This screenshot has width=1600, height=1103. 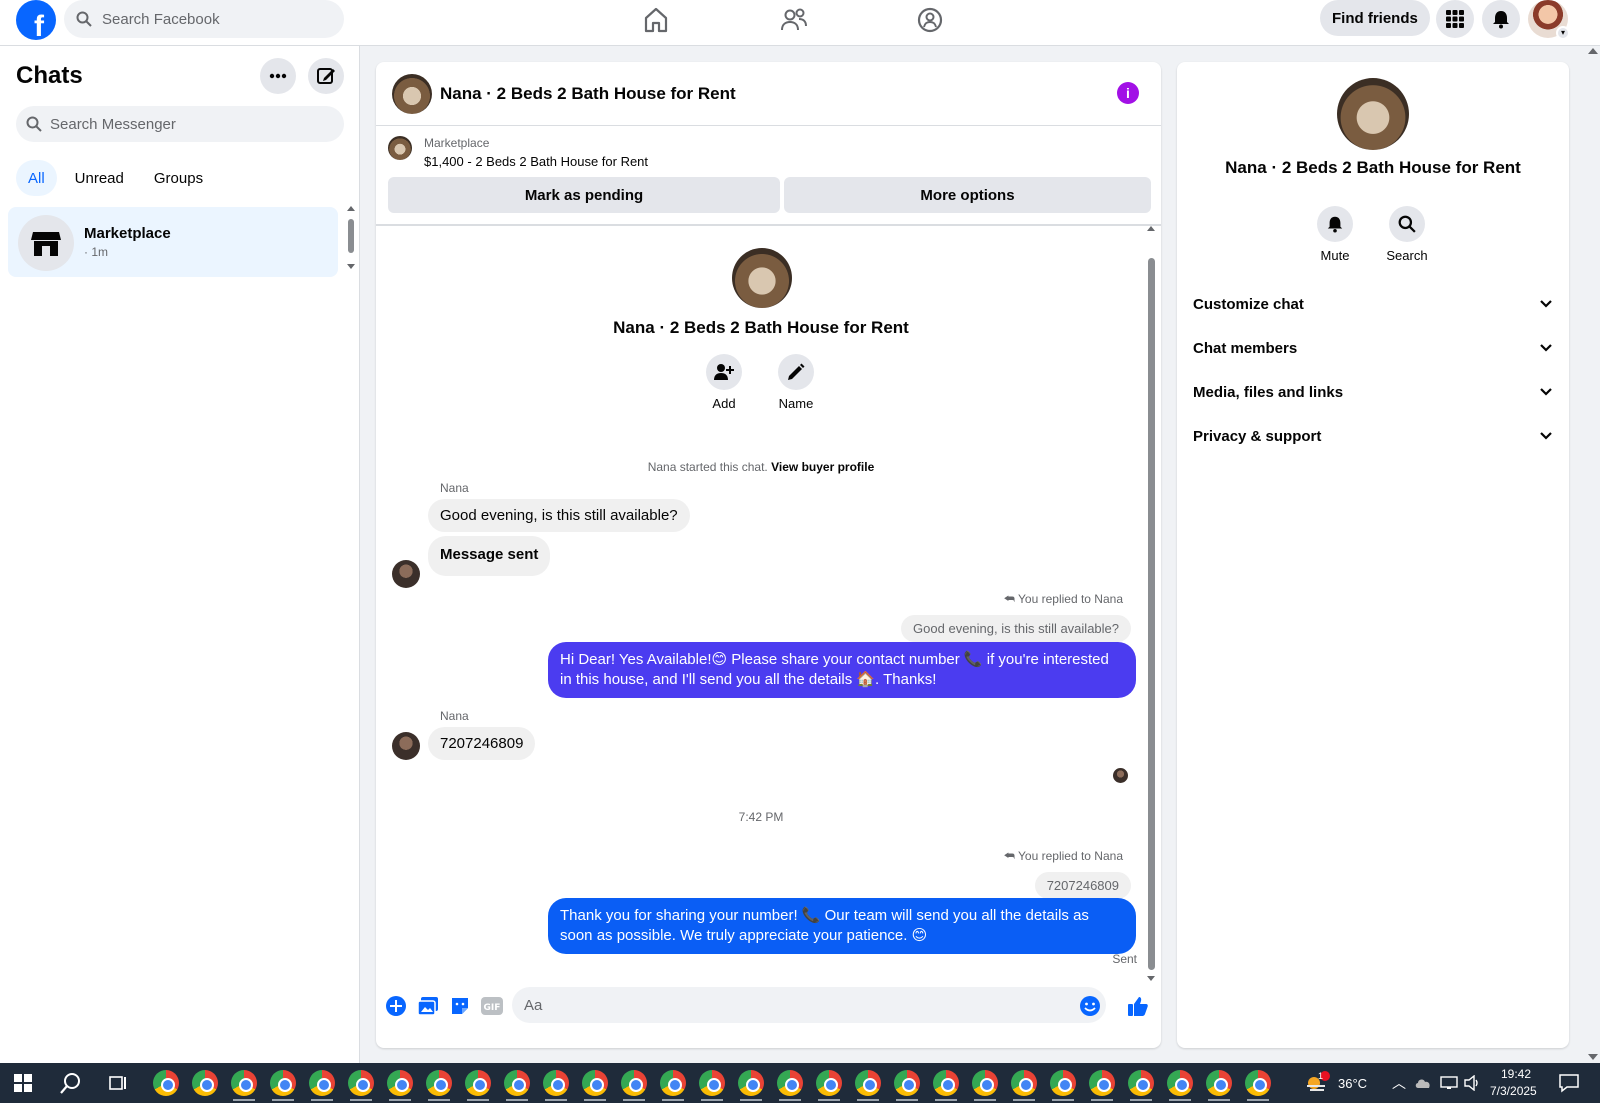 I want to click on privacy-support-section: Privacy & support, so click(x=1373, y=436).